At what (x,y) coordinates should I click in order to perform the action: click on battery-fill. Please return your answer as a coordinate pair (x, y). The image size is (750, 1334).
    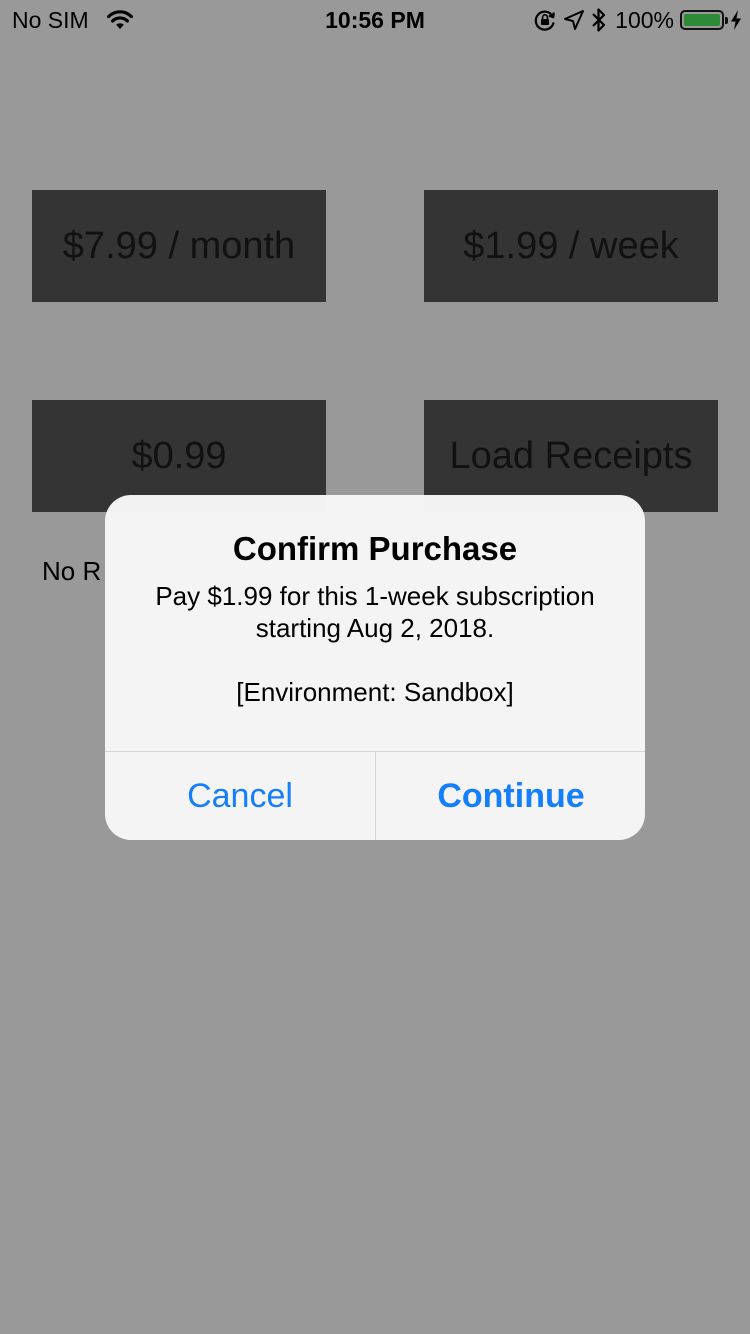
    Looking at the image, I should click on (702, 20).